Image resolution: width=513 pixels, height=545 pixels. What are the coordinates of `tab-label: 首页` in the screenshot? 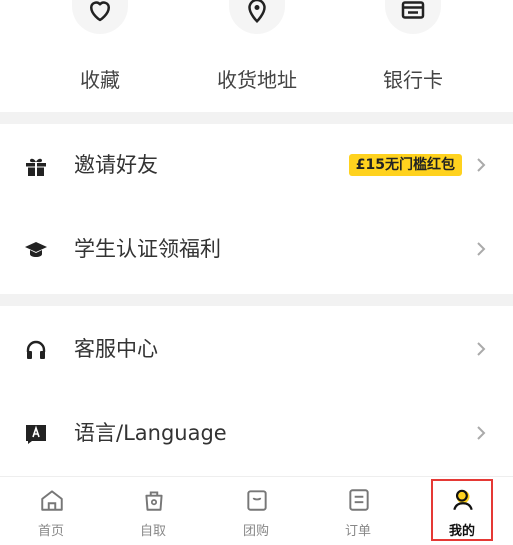 It's located at (50, 531).